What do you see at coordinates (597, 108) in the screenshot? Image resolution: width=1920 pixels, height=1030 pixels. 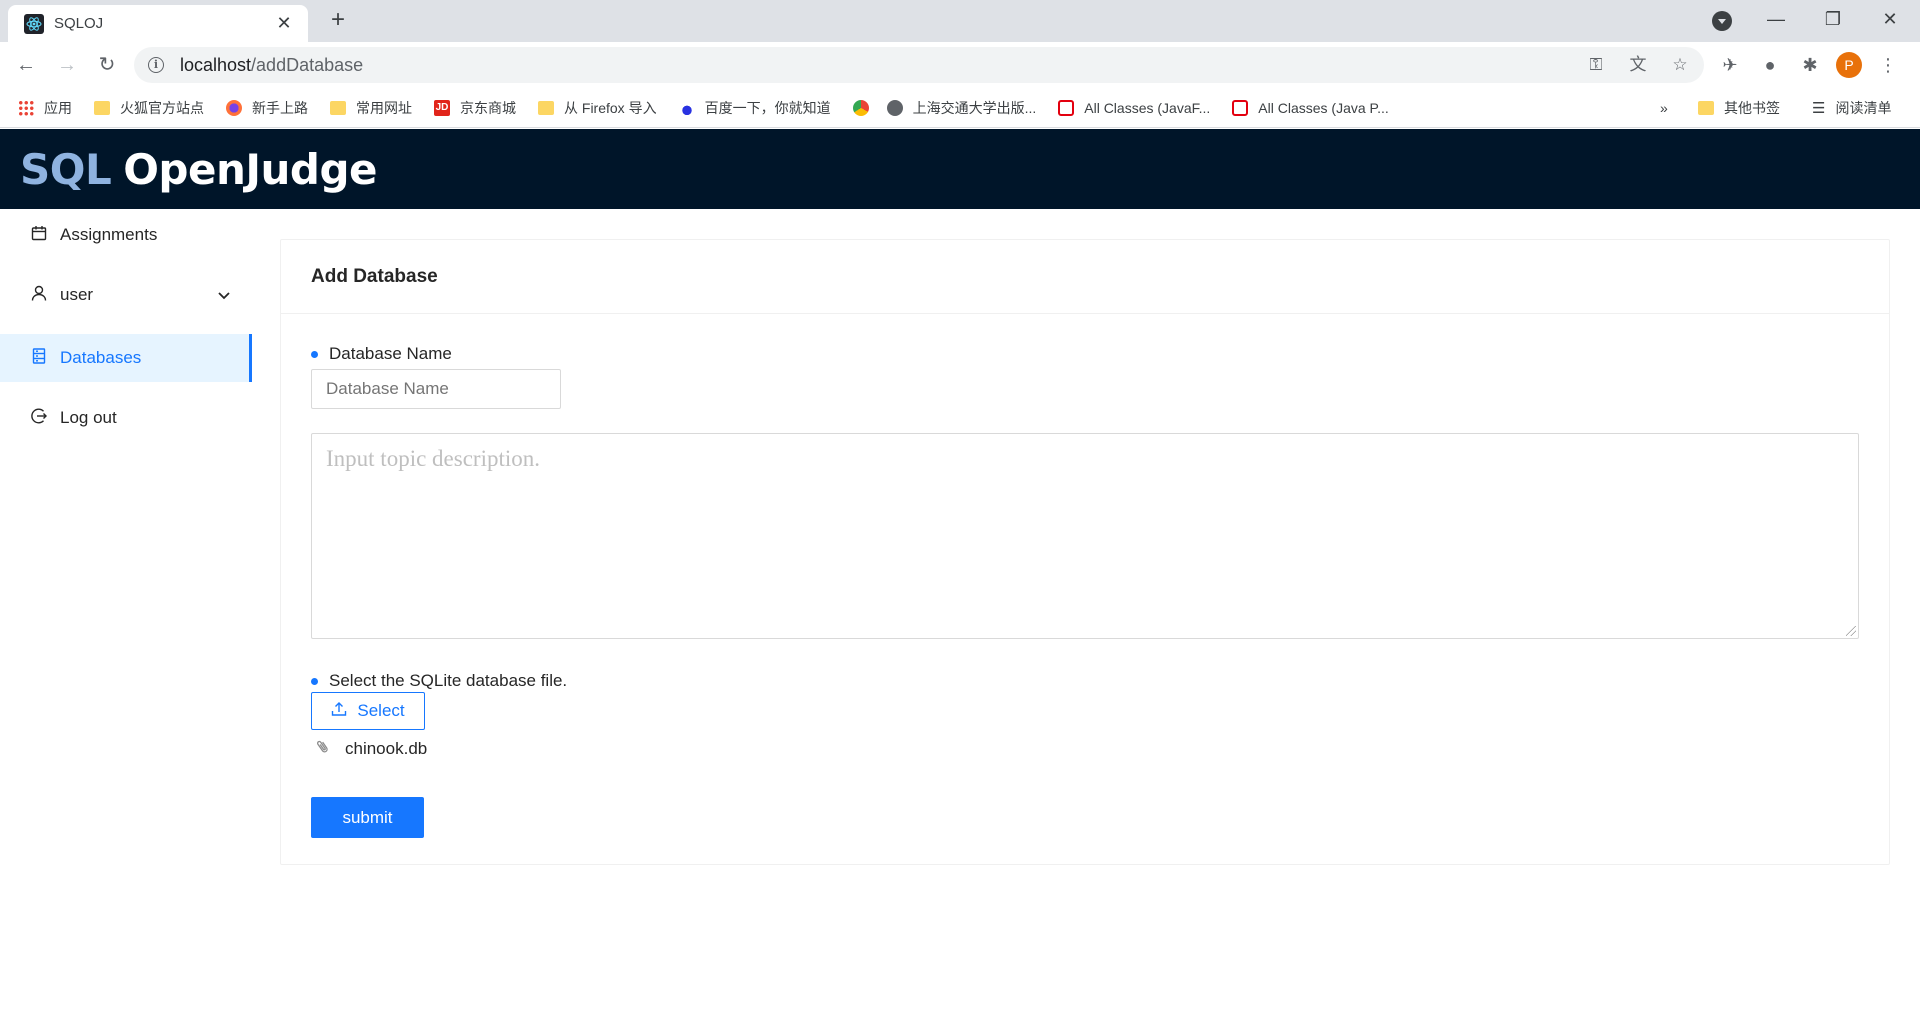 I see `bookmark-item: 从 Firefox 导入` at bounding box center [597, 108].